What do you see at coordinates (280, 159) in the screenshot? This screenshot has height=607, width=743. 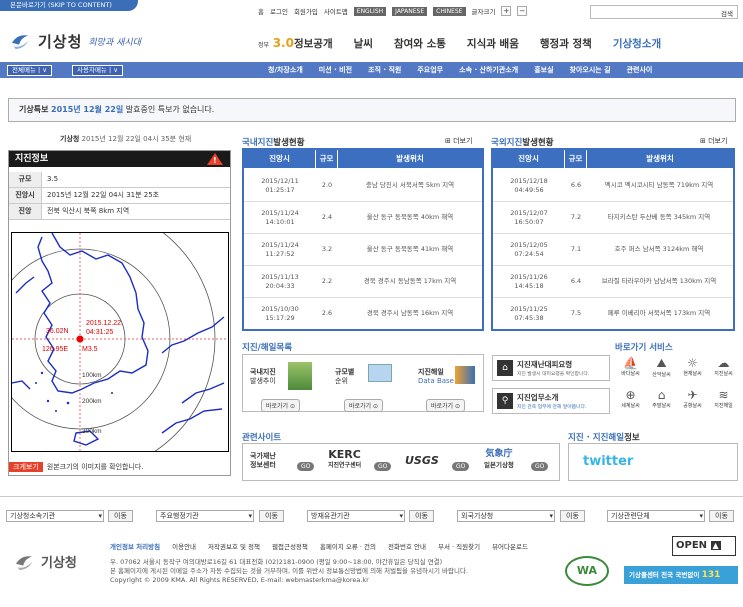 I see `col-time: 진앙시` at bounding box center [280, 159].